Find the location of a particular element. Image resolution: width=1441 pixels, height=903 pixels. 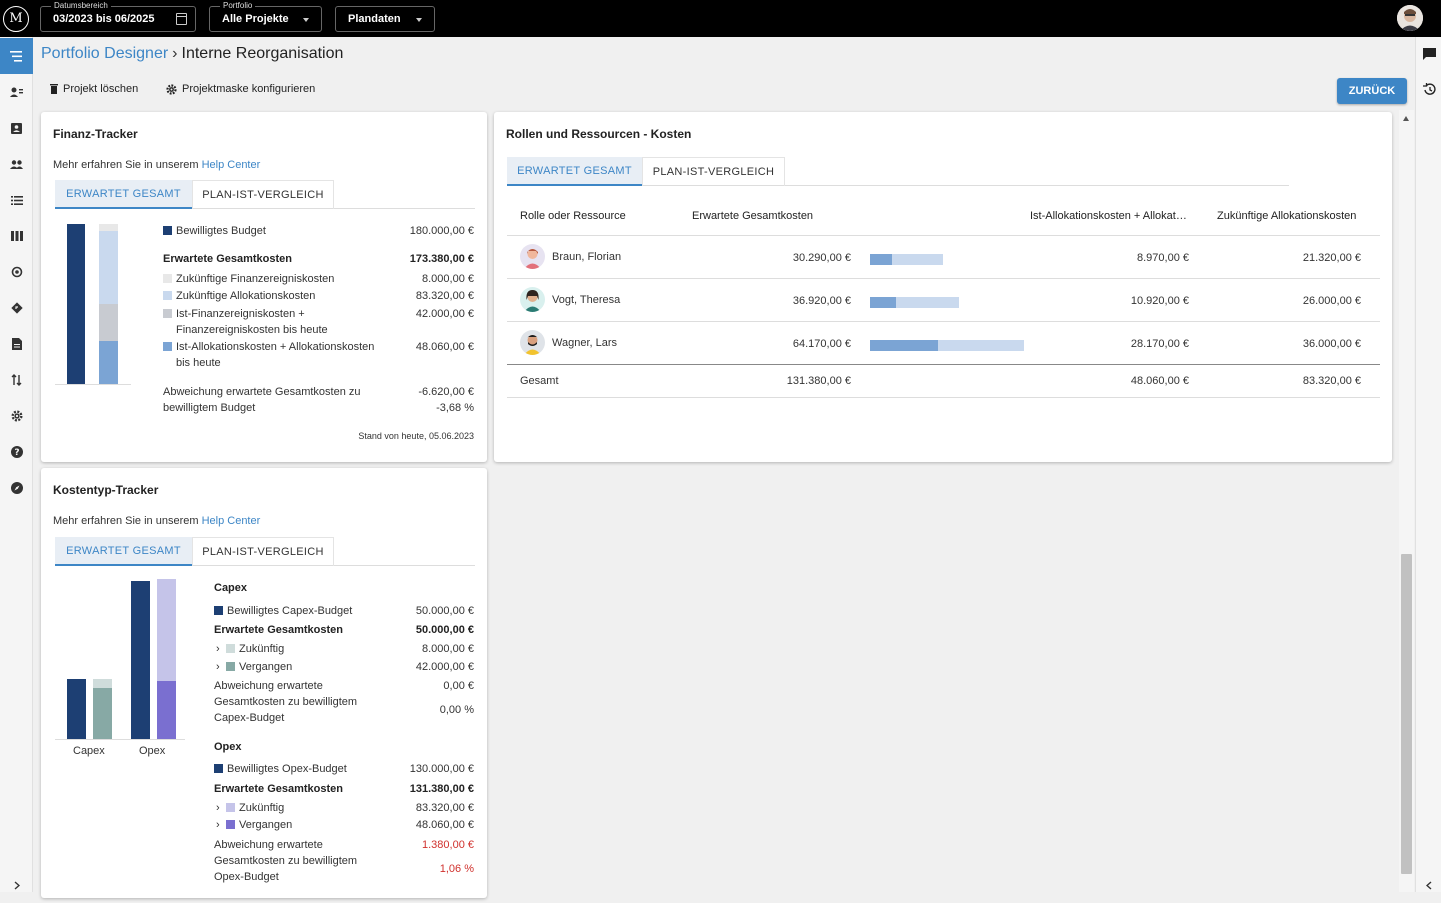

expected-stacked-bar is located at coordinates (108, 304).